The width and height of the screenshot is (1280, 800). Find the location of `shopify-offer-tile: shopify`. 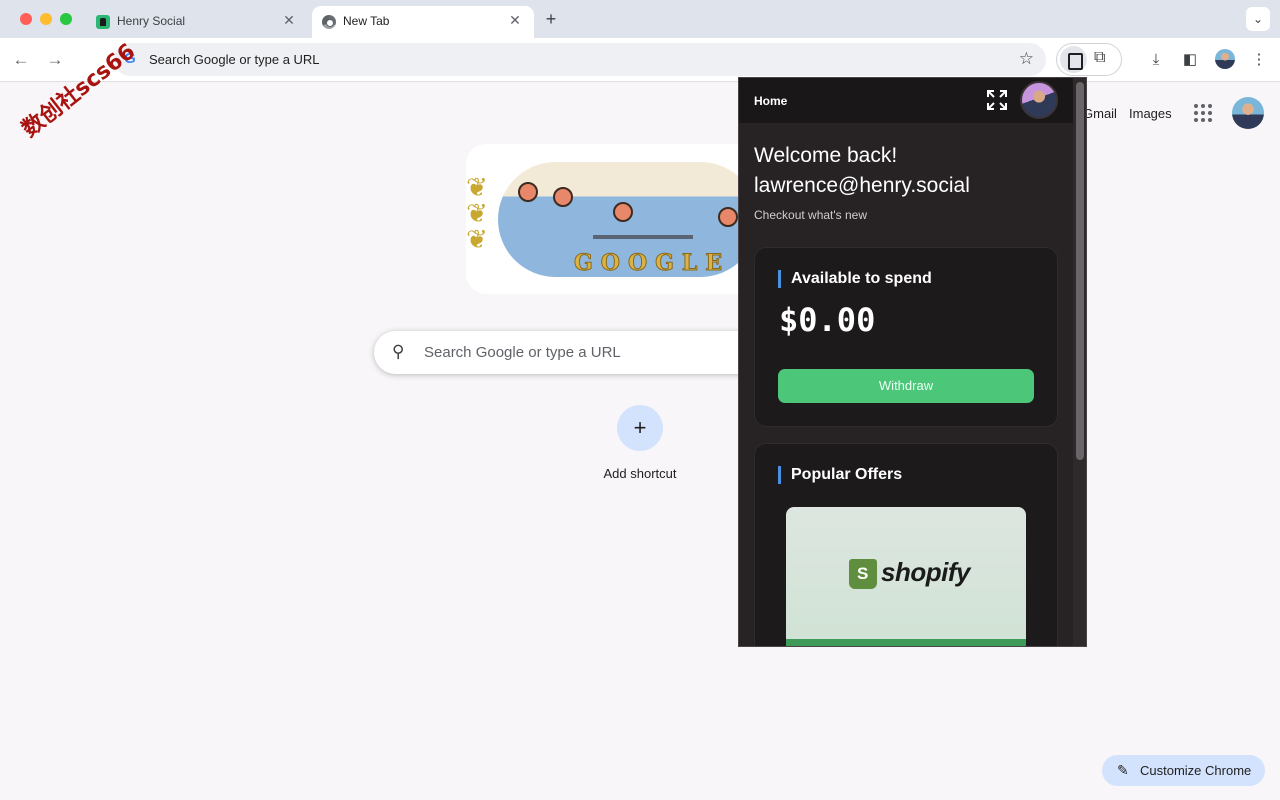

shopify-offer-tile: shopify is located at coordinates (906, 576).